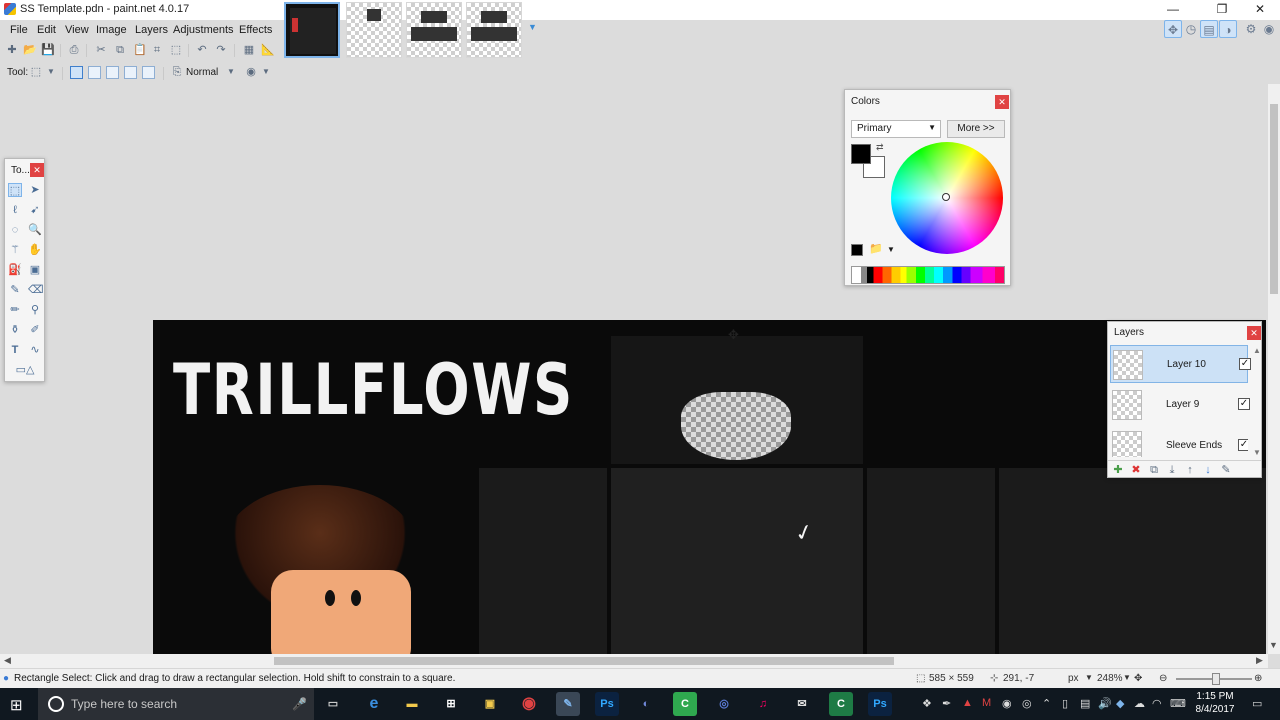  I want to click on zoom-in-icon: ⊕, so click(1258, 678).